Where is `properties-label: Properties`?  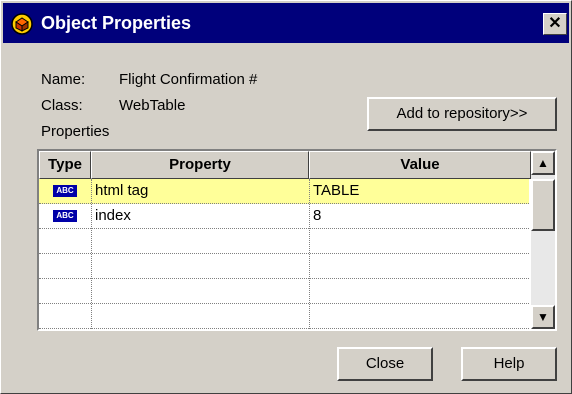
properties-label: Properties is located at coordinates (75, 131).